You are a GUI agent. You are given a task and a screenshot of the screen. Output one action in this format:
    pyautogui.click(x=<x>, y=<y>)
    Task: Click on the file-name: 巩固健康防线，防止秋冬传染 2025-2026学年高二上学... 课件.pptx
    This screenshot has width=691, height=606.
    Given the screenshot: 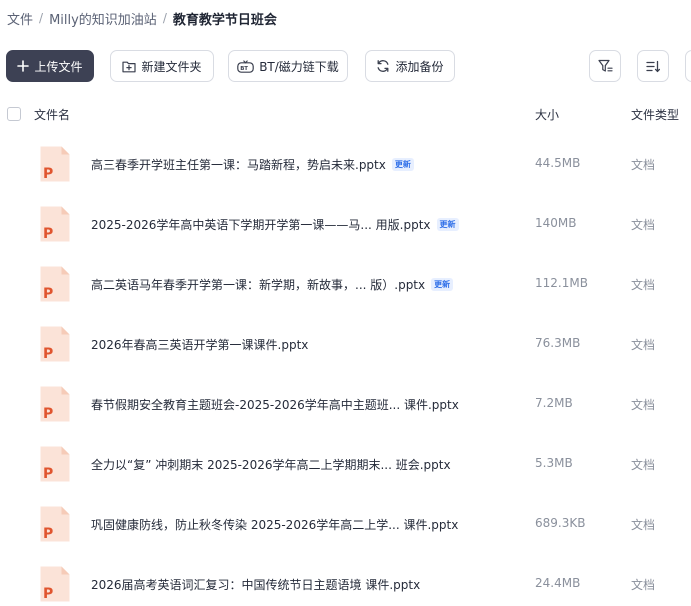 What is the action you would take?
    pyautogui.click(x=274, y=524)
    